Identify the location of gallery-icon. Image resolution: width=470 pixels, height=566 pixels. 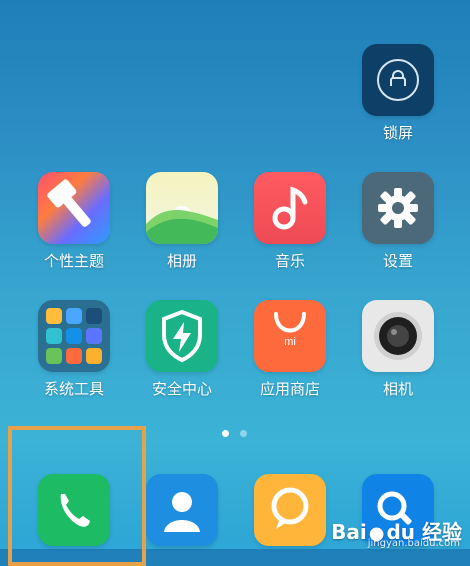
(182, 208).